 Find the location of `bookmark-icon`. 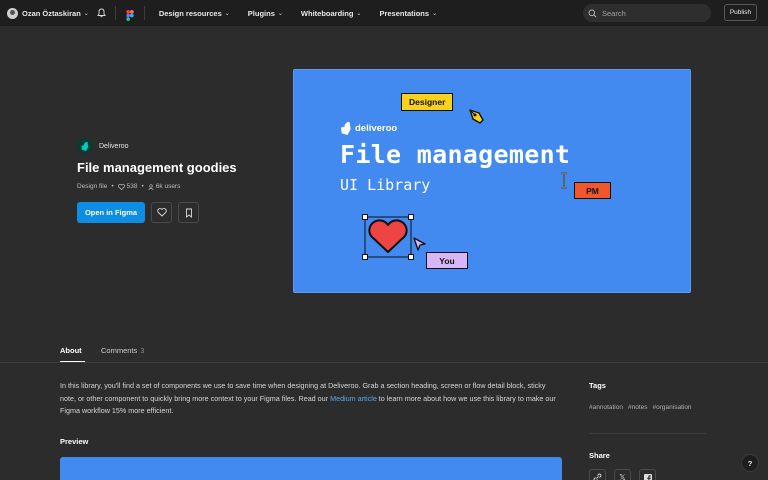

bookmark-icon is located at coordinates (188, 213).